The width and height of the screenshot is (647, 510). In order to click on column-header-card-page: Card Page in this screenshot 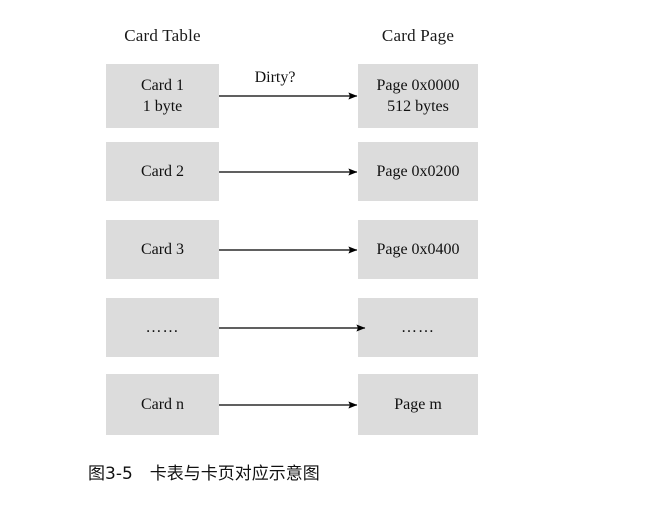, I will do `click(418, 35)`.